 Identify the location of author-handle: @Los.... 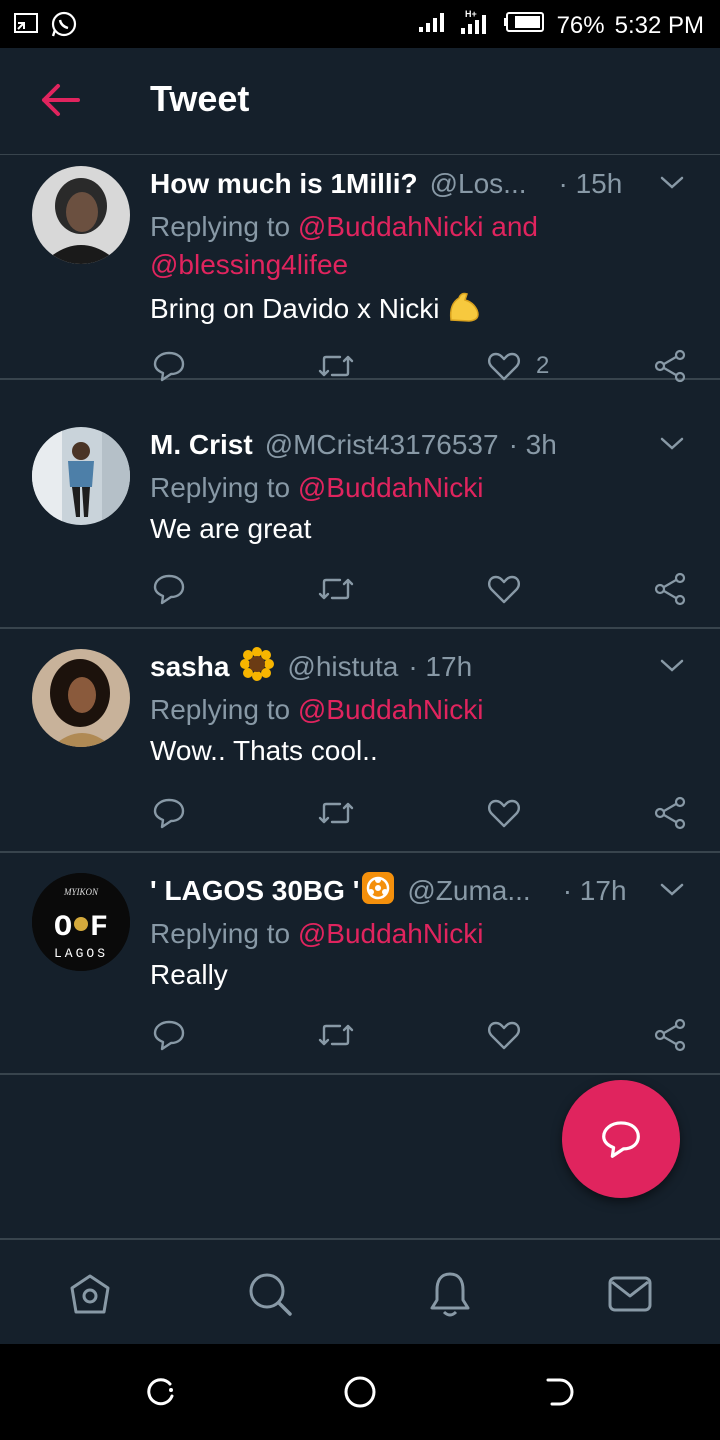
(478, 183).